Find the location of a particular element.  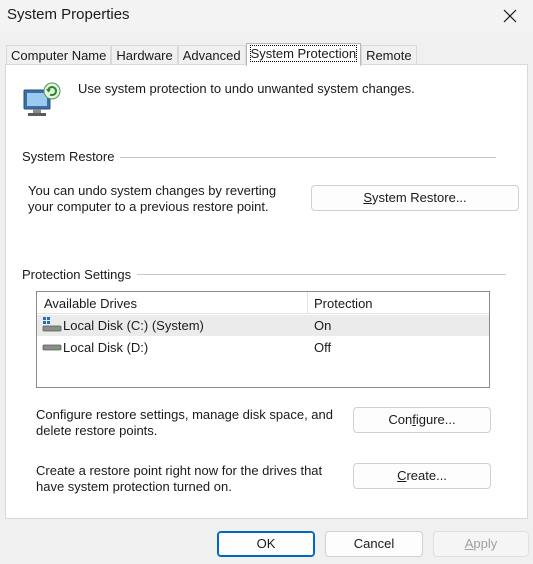

button-label-accelerator: S is located at coordinates (368, 197).